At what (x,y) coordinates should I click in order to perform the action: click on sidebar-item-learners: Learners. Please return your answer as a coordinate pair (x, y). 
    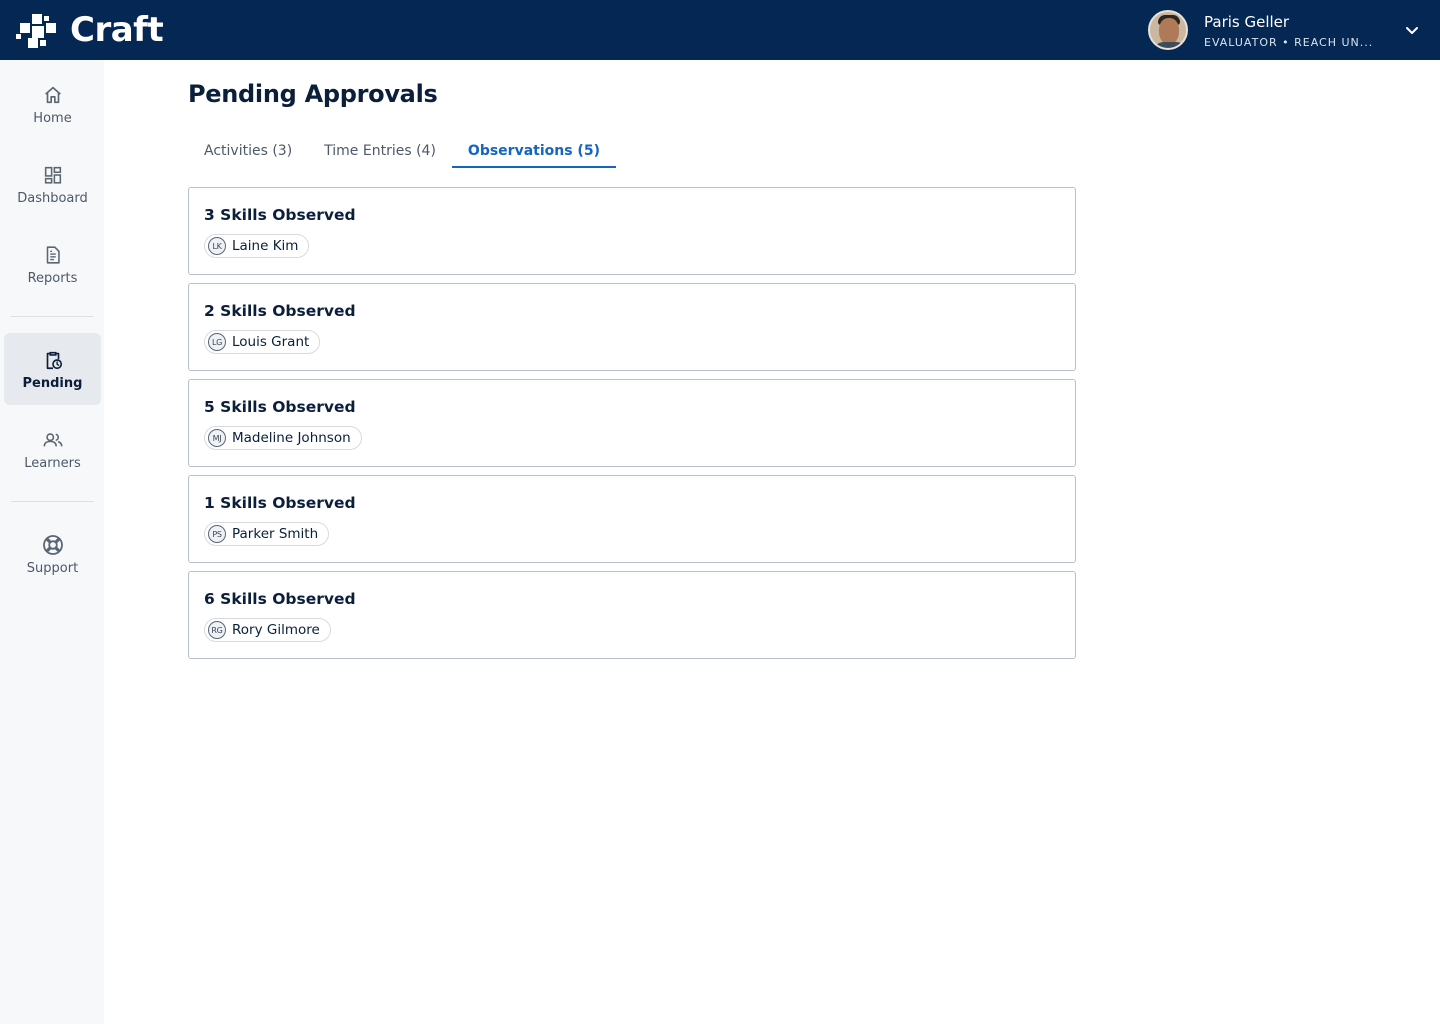
    Looking at the image, I should click on (52, 449).